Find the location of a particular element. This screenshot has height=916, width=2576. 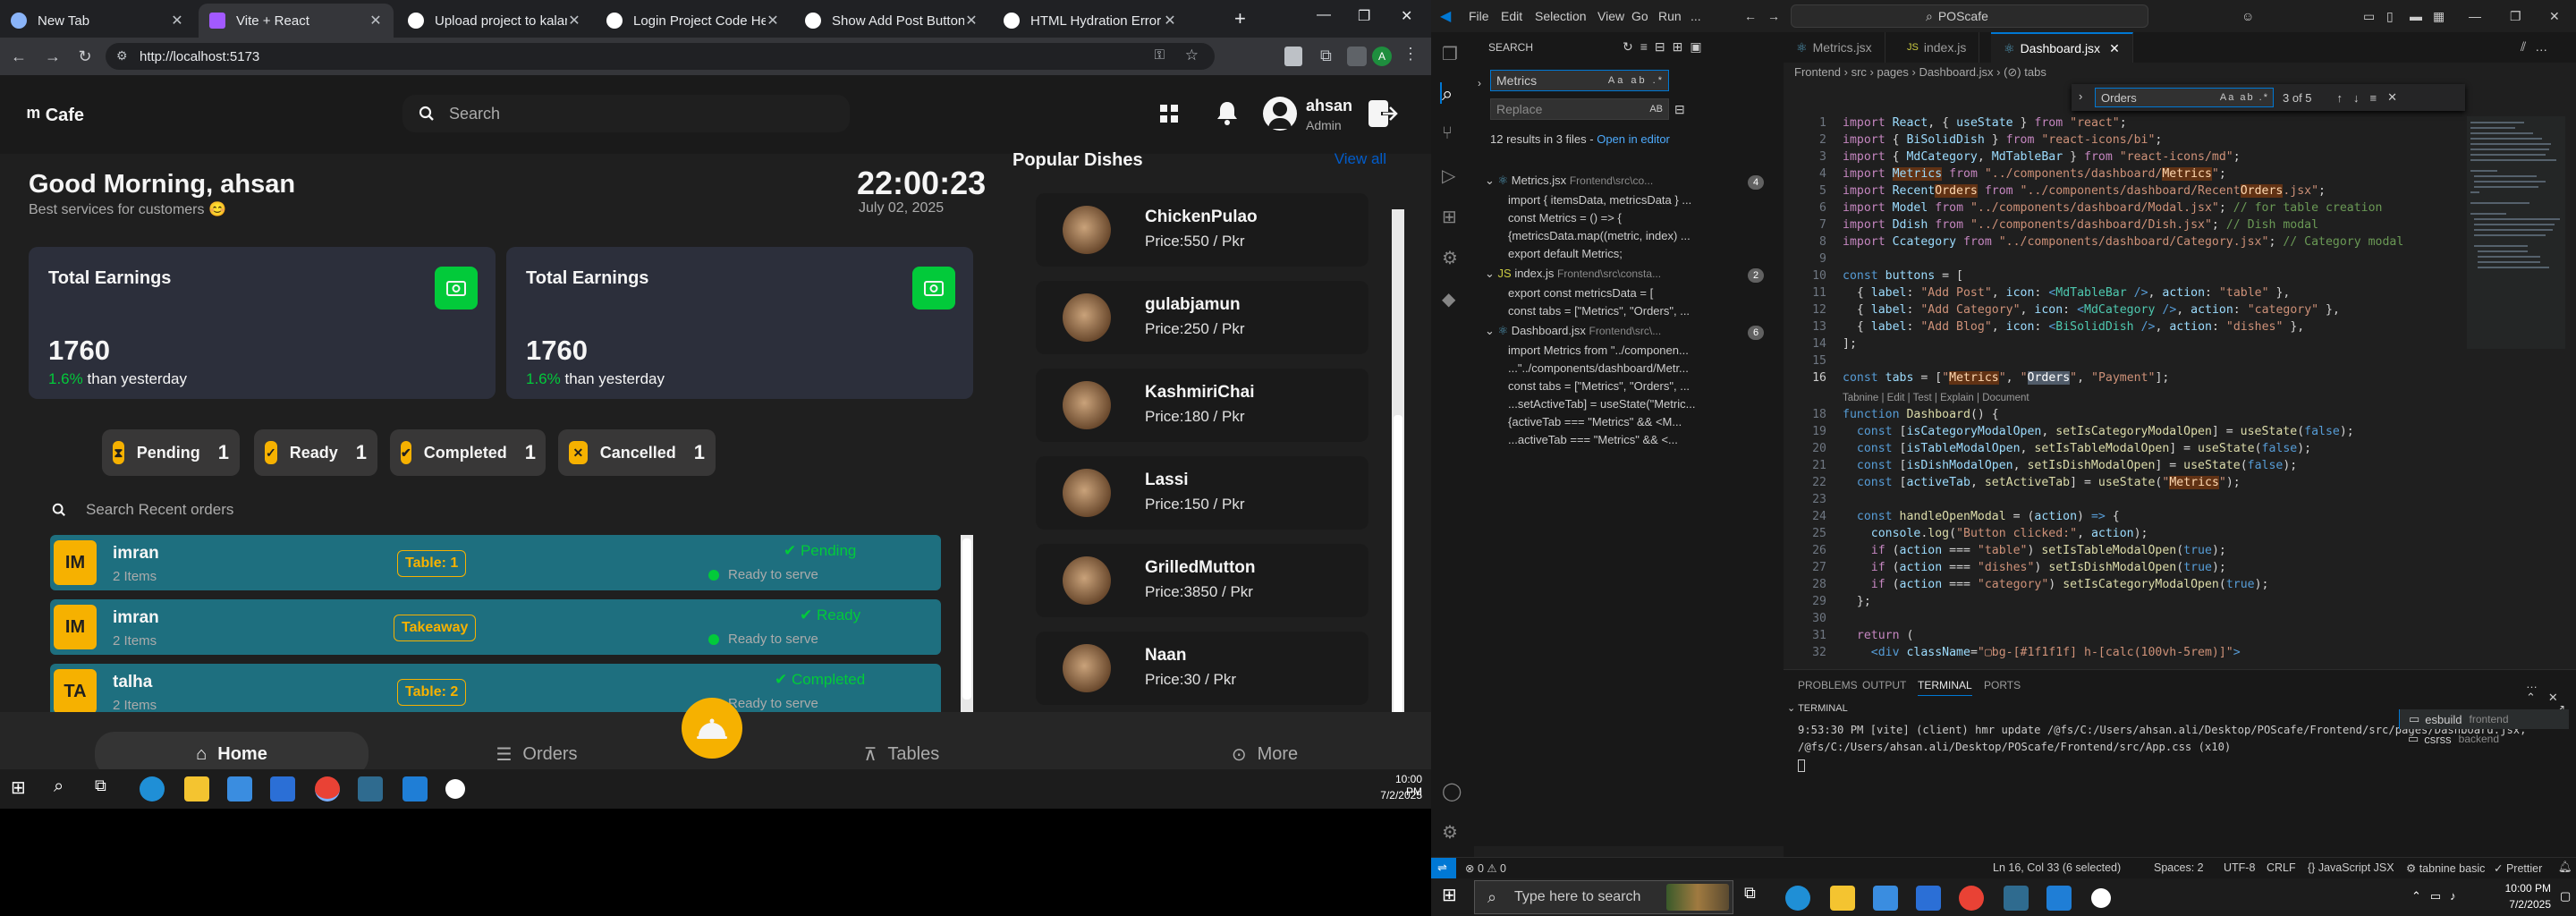

layout-custom-icon: ▦ is located at coordinates (2439, 16).